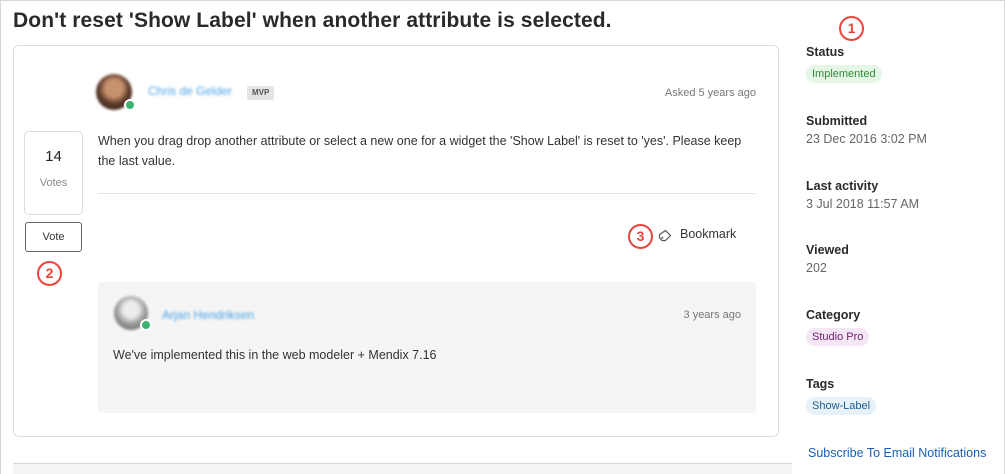 The height and width of the screenshot is (474, 1005). What do you see at coordinates (712, 315) in the screenshot?
I see `reply-timestamp: 3 years ago` at bounding box center [712, 315].